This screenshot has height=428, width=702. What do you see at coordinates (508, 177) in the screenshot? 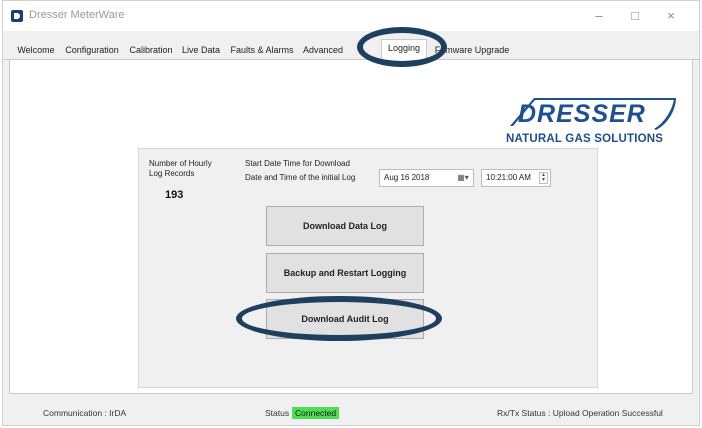
I see `time-value: 10:21:00 AM` at bounding box center [508, 177].